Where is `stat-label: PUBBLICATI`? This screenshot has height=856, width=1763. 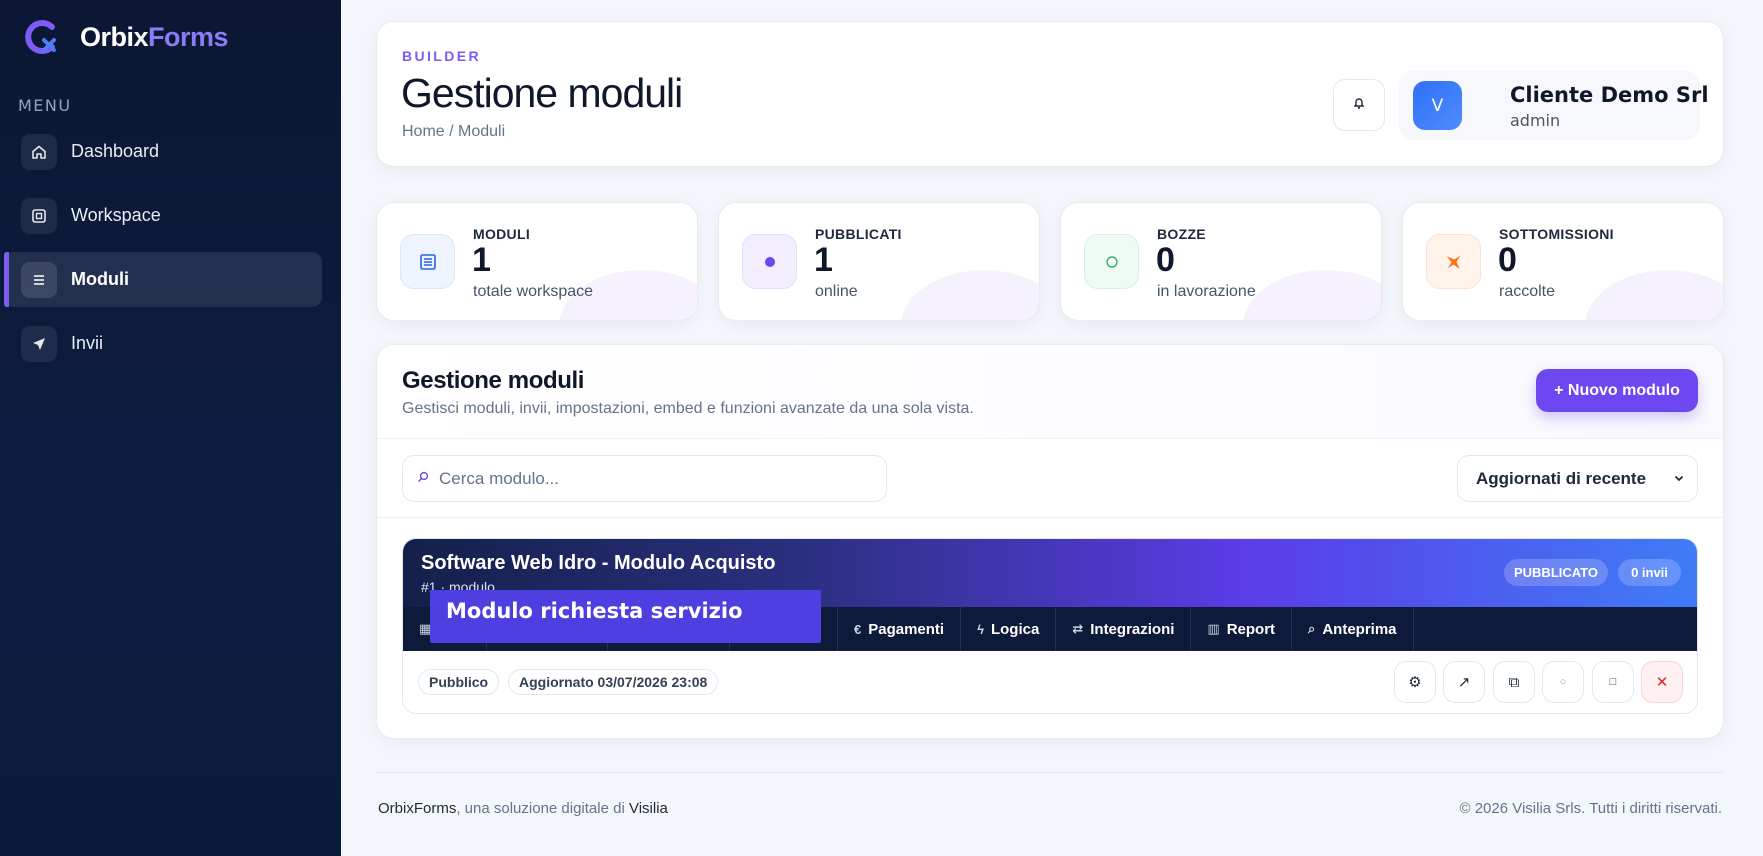
stat-label: PUBBLICATI is located at coordinates (858, 234).